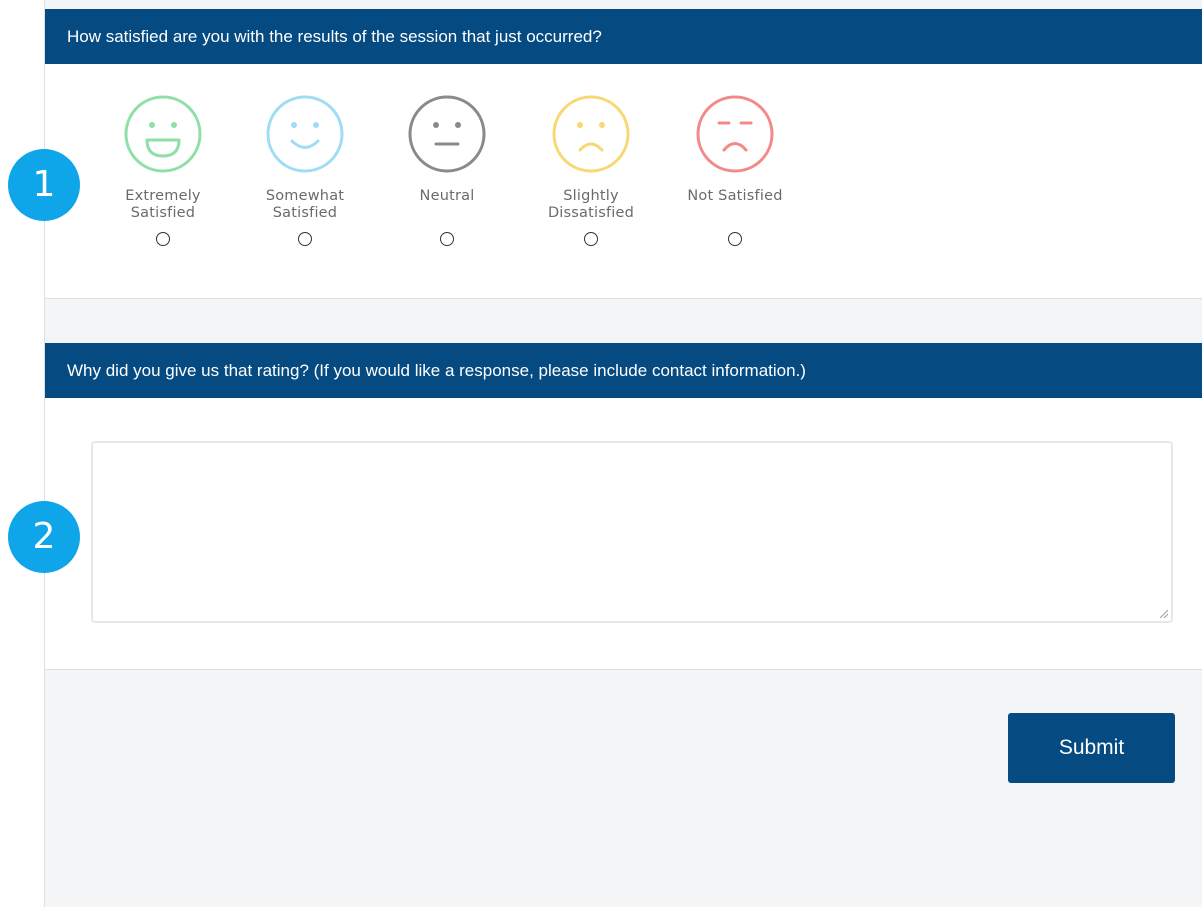  What do you see at coordinates (735, 134) in the screenshot?
I see `very-sad-face-icon` at bounding box center [735, 134].